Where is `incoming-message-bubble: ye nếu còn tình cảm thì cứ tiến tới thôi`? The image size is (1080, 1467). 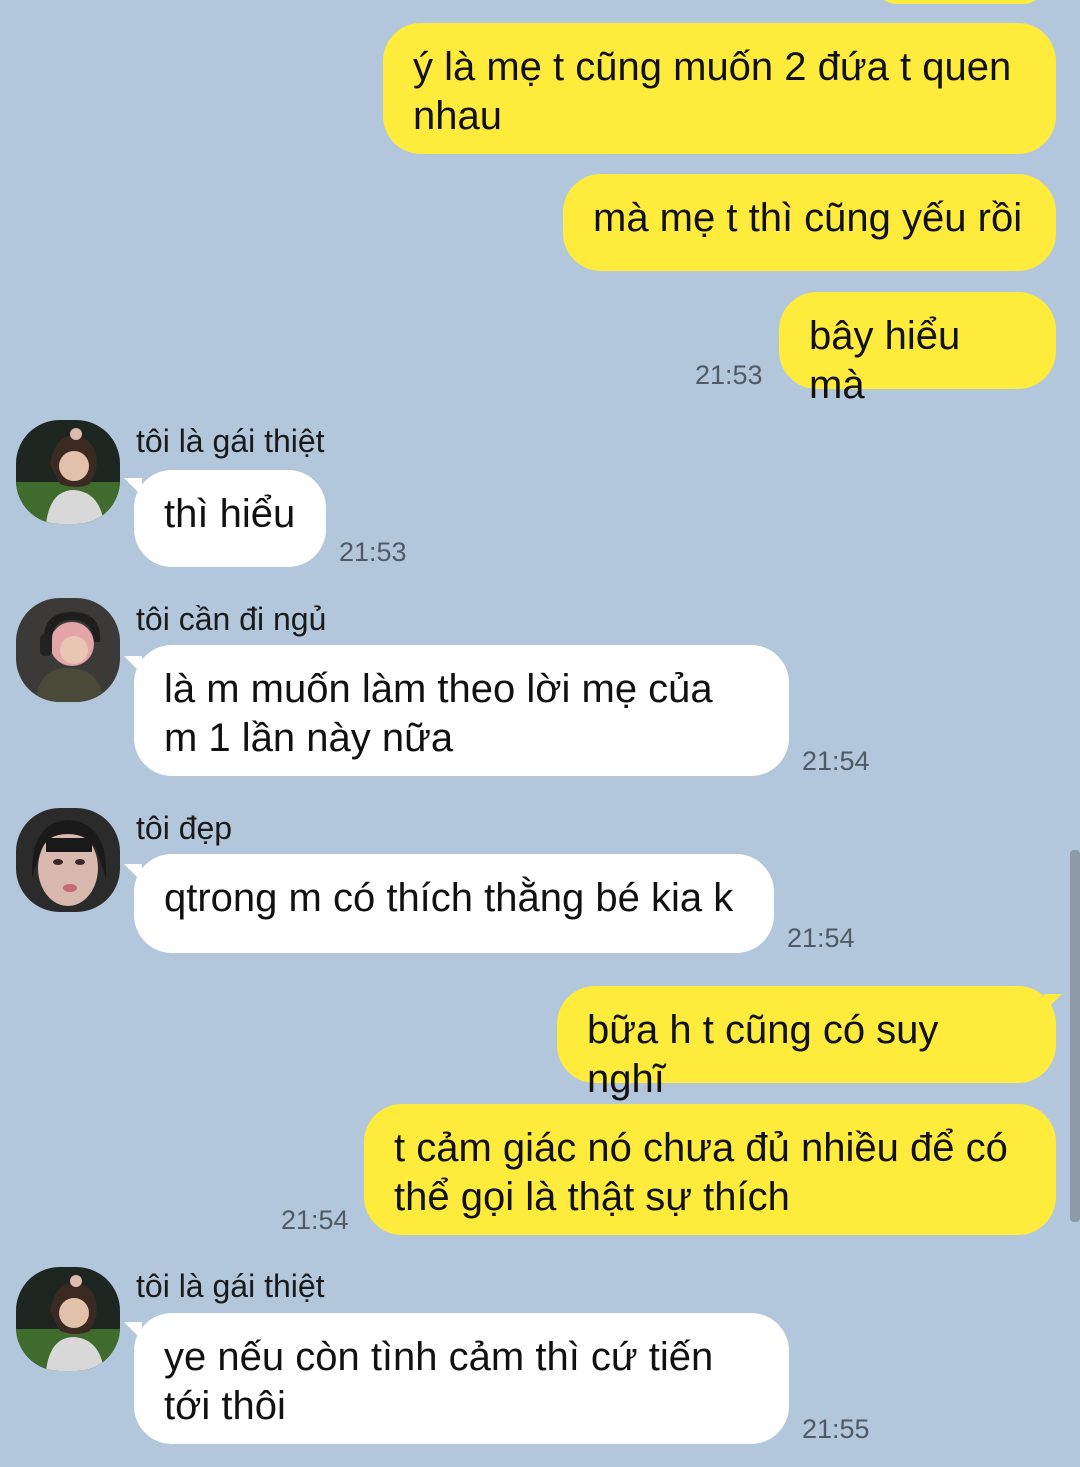 incoming-message-bubble: ye nếu còn tình cảm thì cứ tiến tới thôi is located at coordinates (461, 1378).